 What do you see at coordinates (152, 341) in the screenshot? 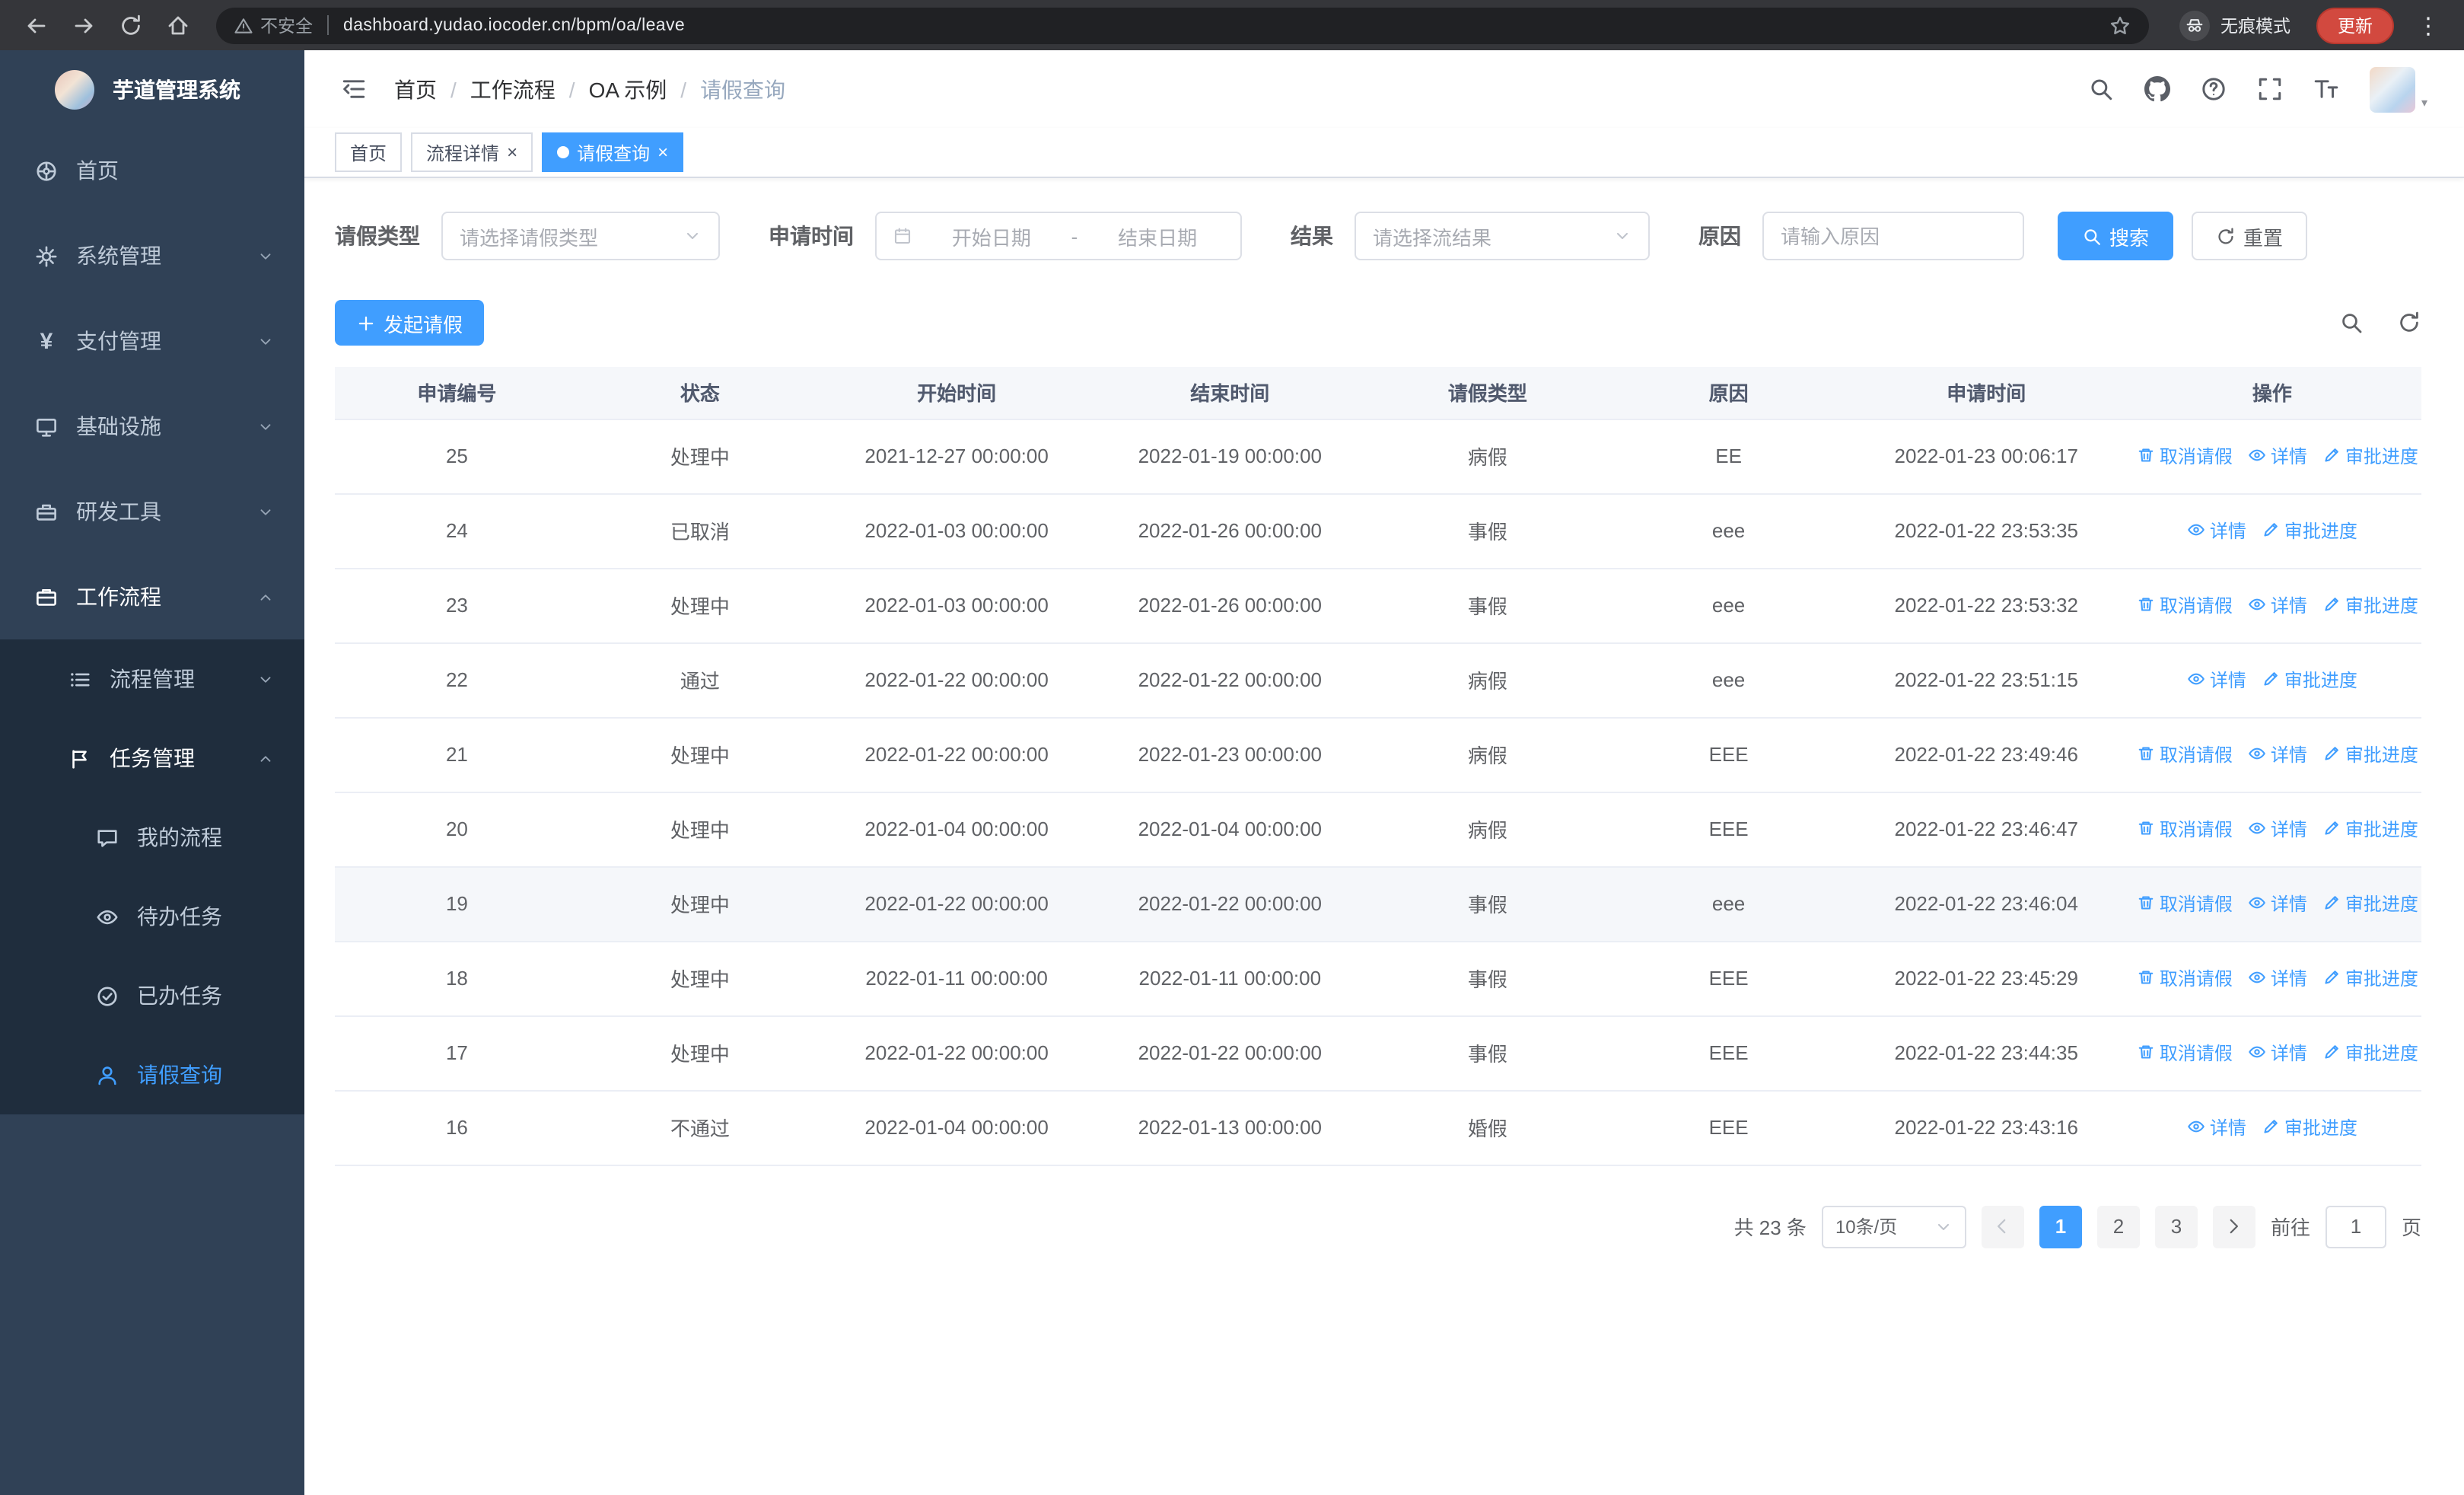
I see `sidebar-item-payment: ¥ 支付管理` at bounding box center [152, 341].